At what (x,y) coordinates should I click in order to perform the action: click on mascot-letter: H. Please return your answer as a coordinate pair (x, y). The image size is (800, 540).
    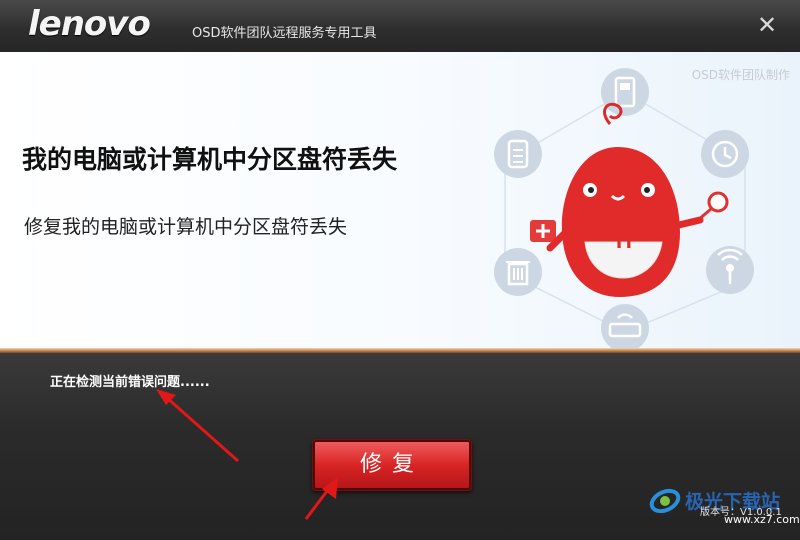
    Looking at the image, I should click on (624, 240).